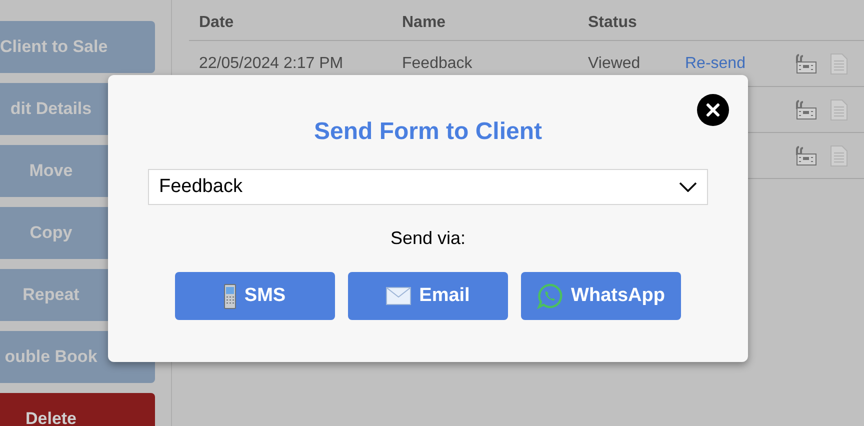 This screenshot has width=864, height=426. What do you see at coordinates (688, 187) in the screenshot?
I see `chevron-down-icon` at bounding box center [688, 187].